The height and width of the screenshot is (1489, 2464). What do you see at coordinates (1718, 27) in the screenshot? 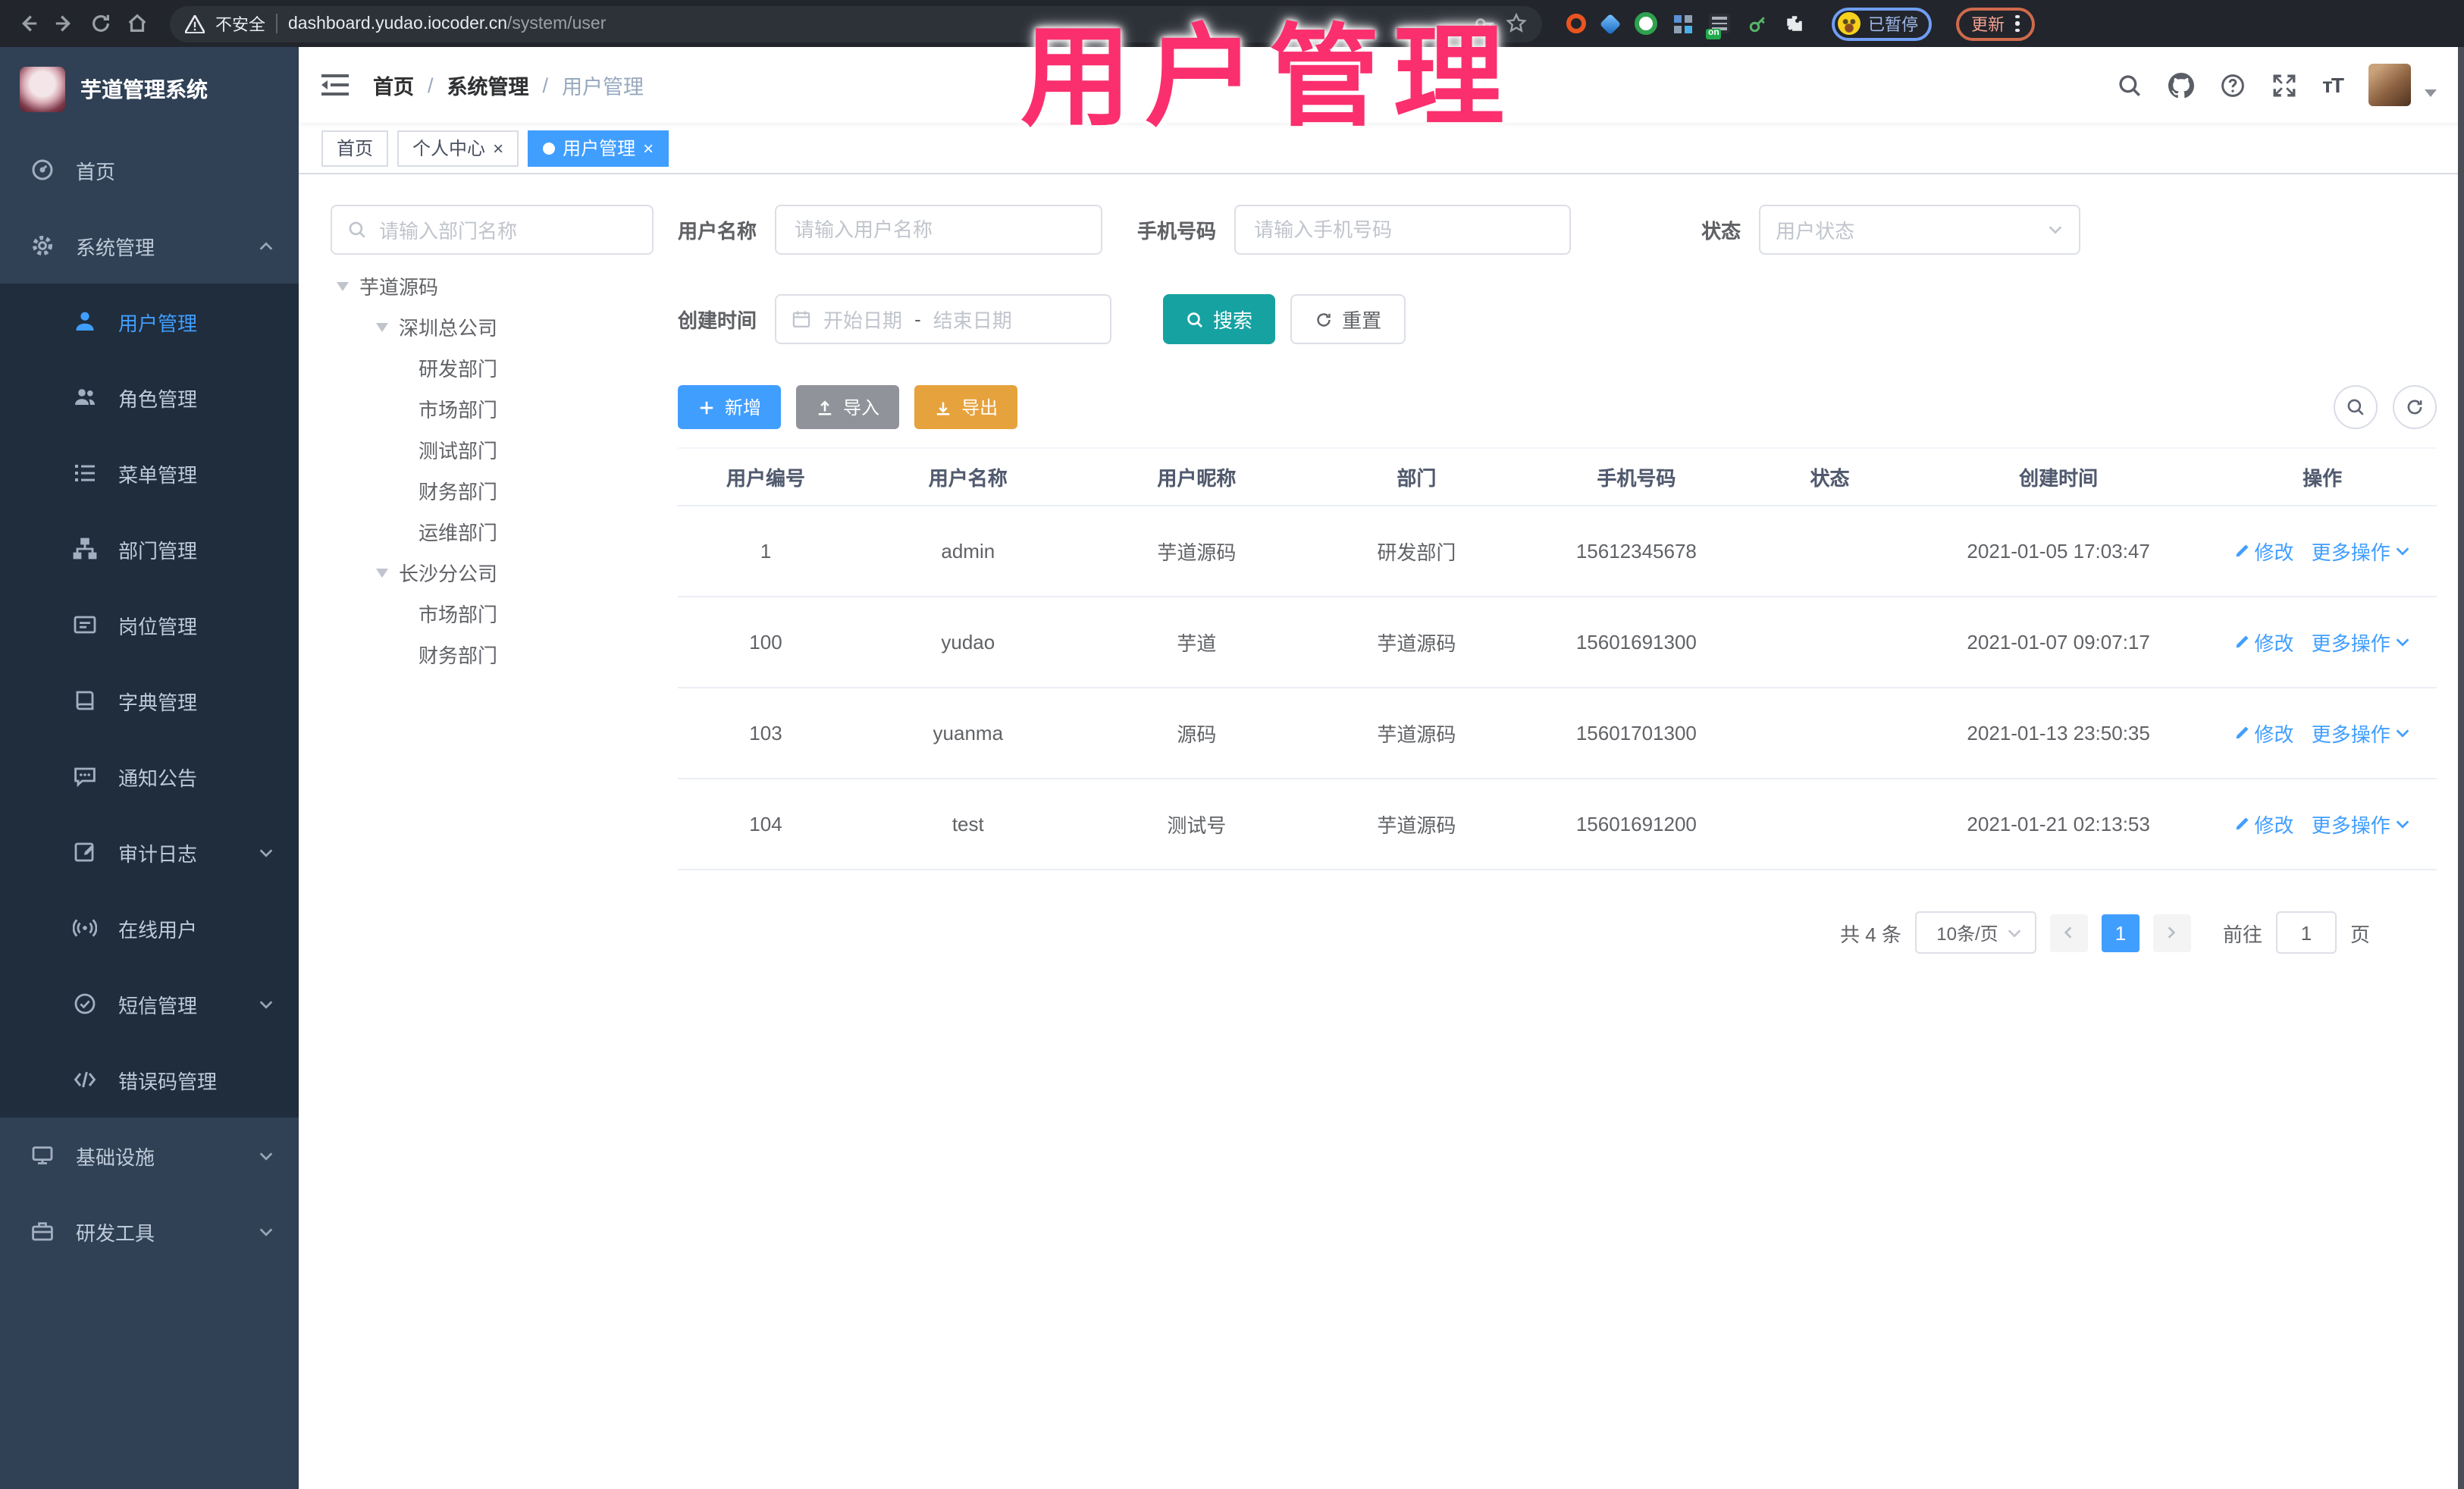
I see `extension-switch-on-icon: on` at bounding box center [1718, 27].